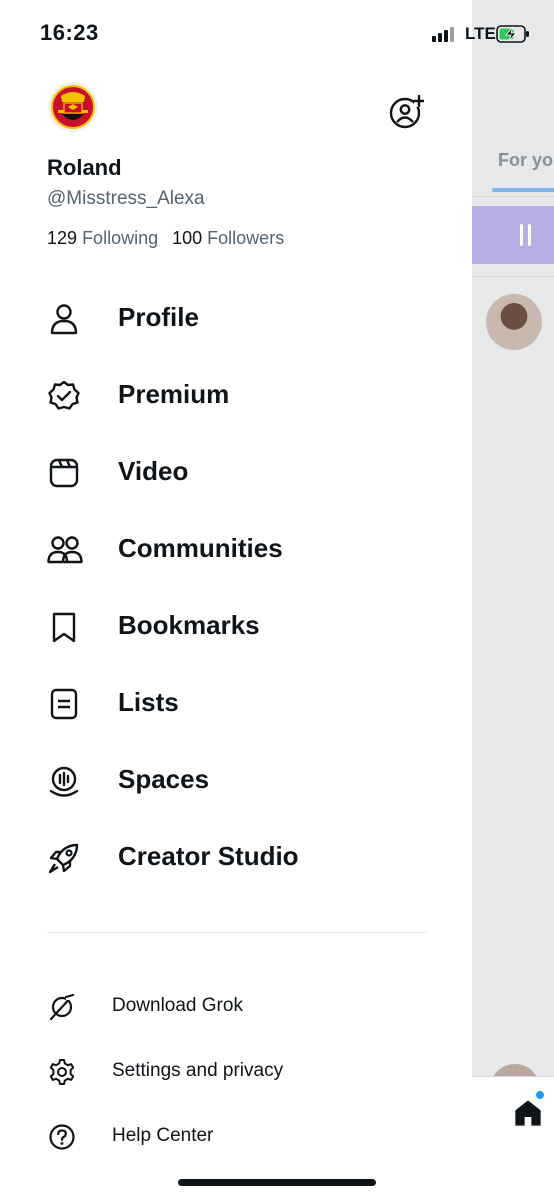  What do you see at coordinates (277, 1182) in the screenshot?
I see `home-indicator` at bounding box center [277, 1182].